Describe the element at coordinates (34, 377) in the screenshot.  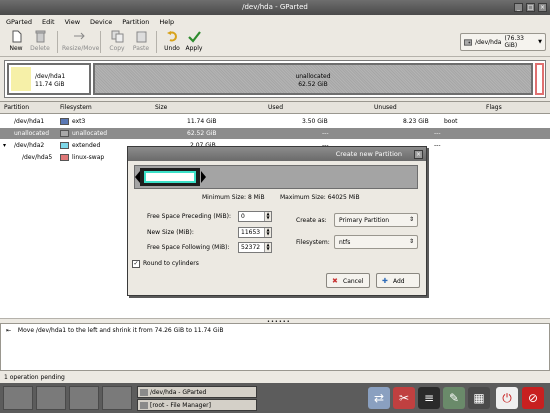
I see `status-text: 1 operation pending` at that location.